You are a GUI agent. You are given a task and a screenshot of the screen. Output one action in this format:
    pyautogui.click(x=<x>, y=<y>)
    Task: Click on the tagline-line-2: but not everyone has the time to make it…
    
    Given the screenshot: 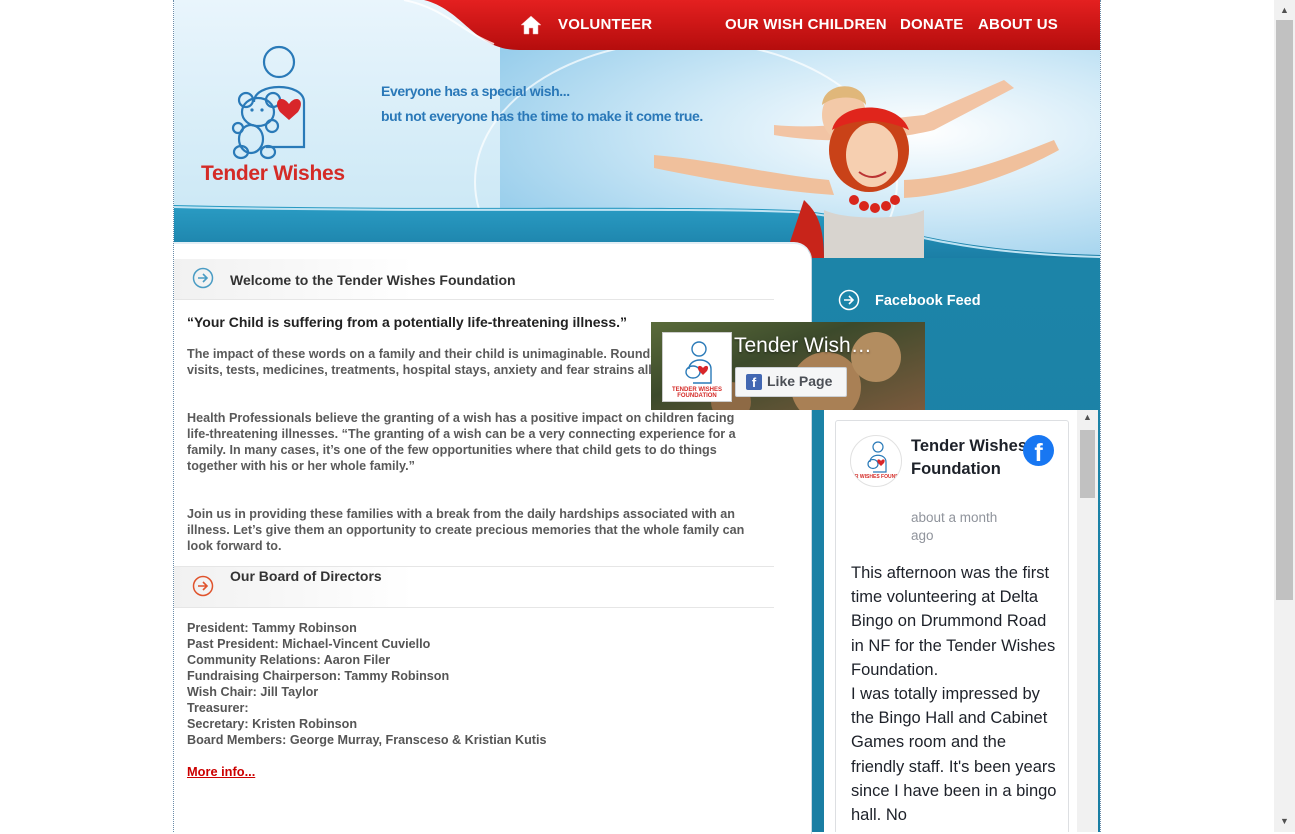 What is the action you would take?
    pyautogui.click(x=542, y=116)
    